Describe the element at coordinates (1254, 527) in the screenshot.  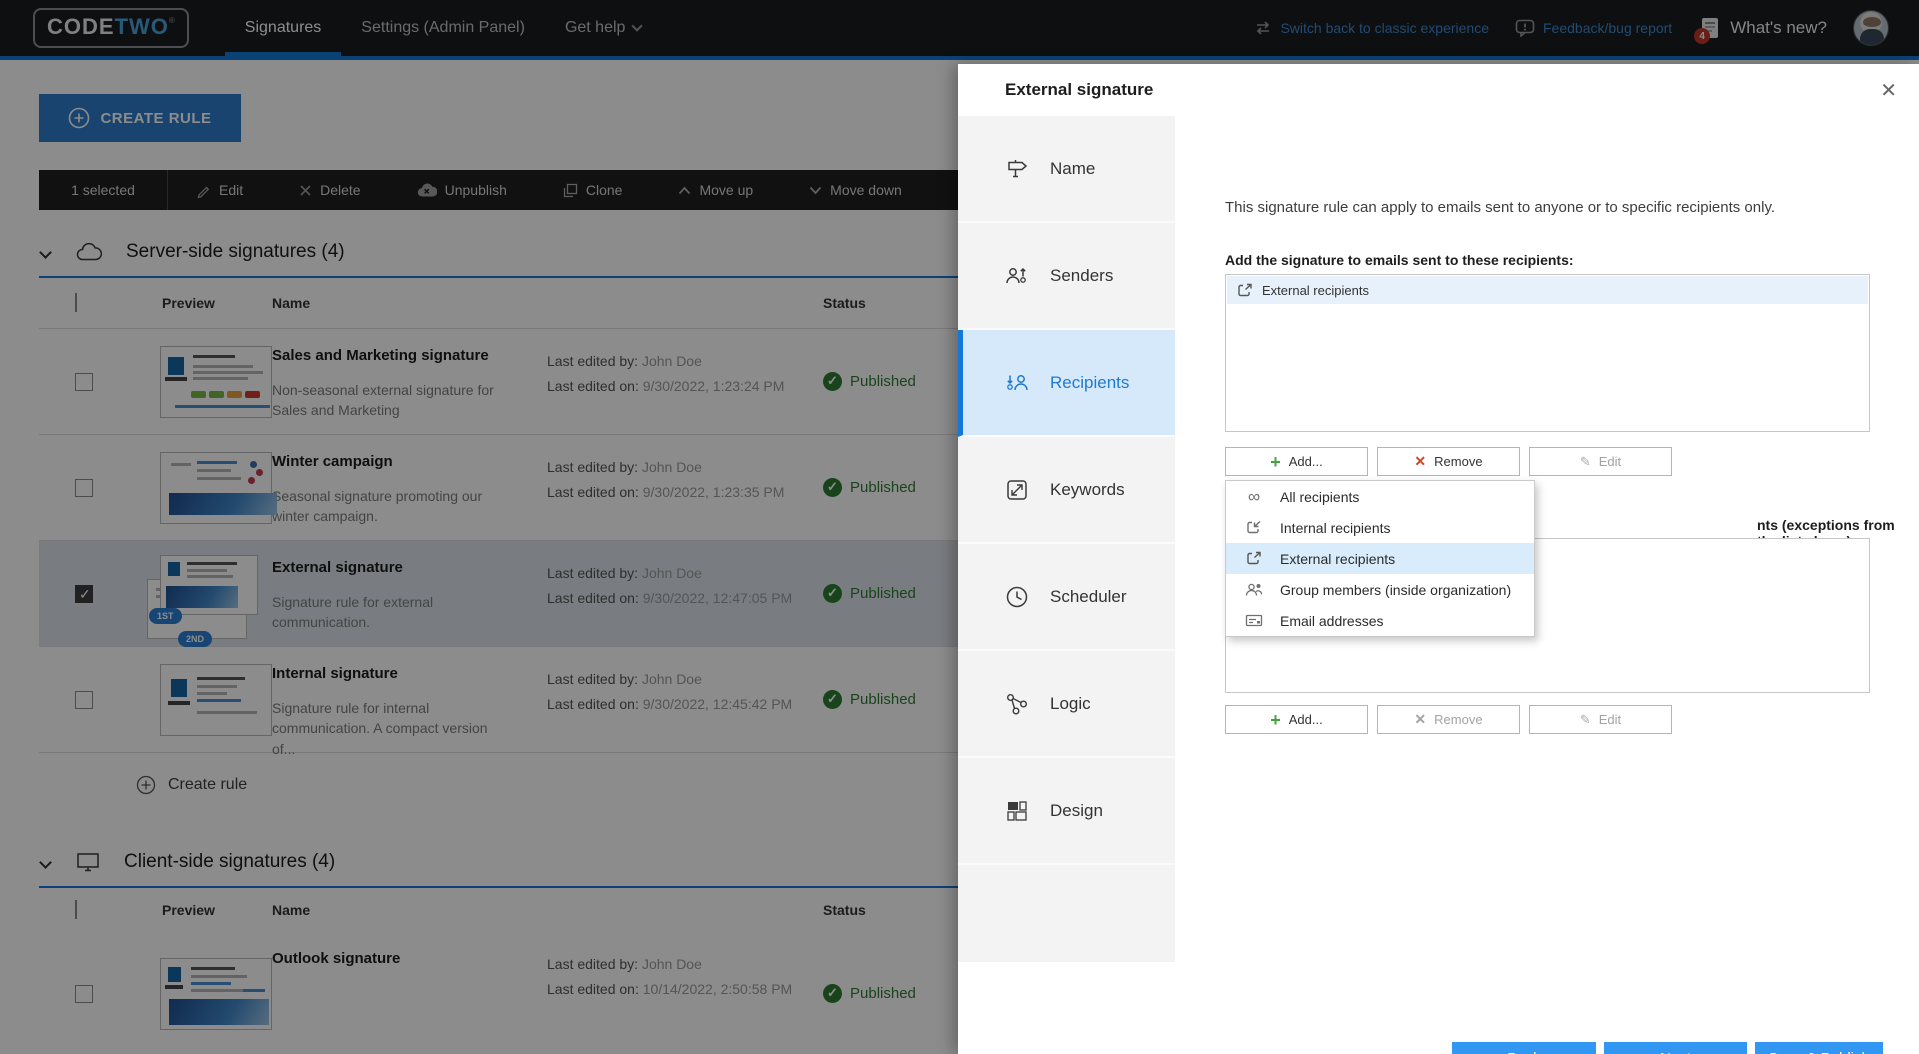
I see `internal-recipients-icon` at that location.